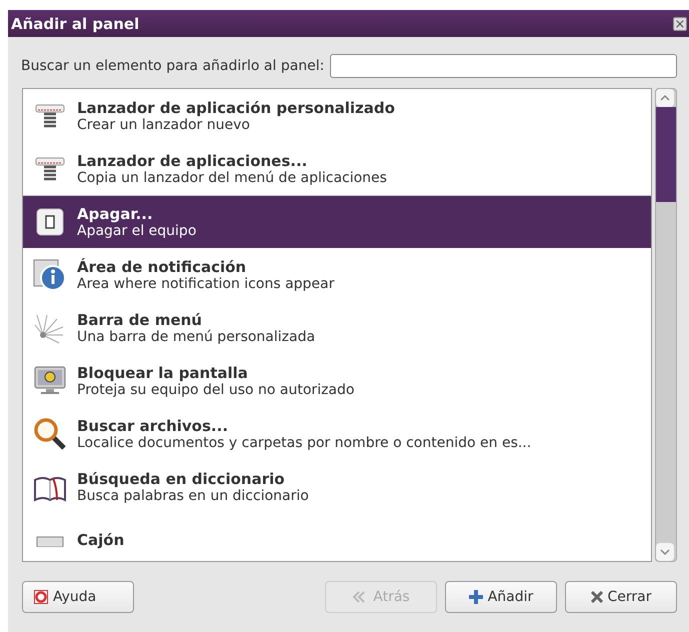 This screenshot has height=632, width=689. I want to click on list-item: Búsqueda en diccionario Busca palabras en un diccionario, so click(337, 486).